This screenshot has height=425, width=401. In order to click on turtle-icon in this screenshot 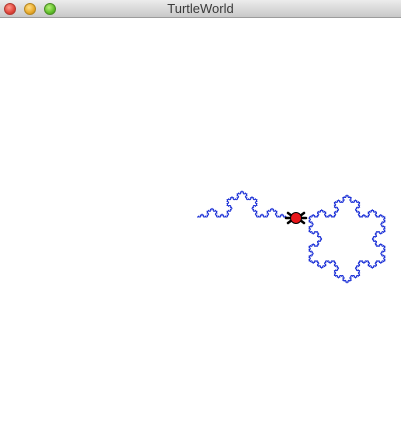, I will do `click(296, 218)`.